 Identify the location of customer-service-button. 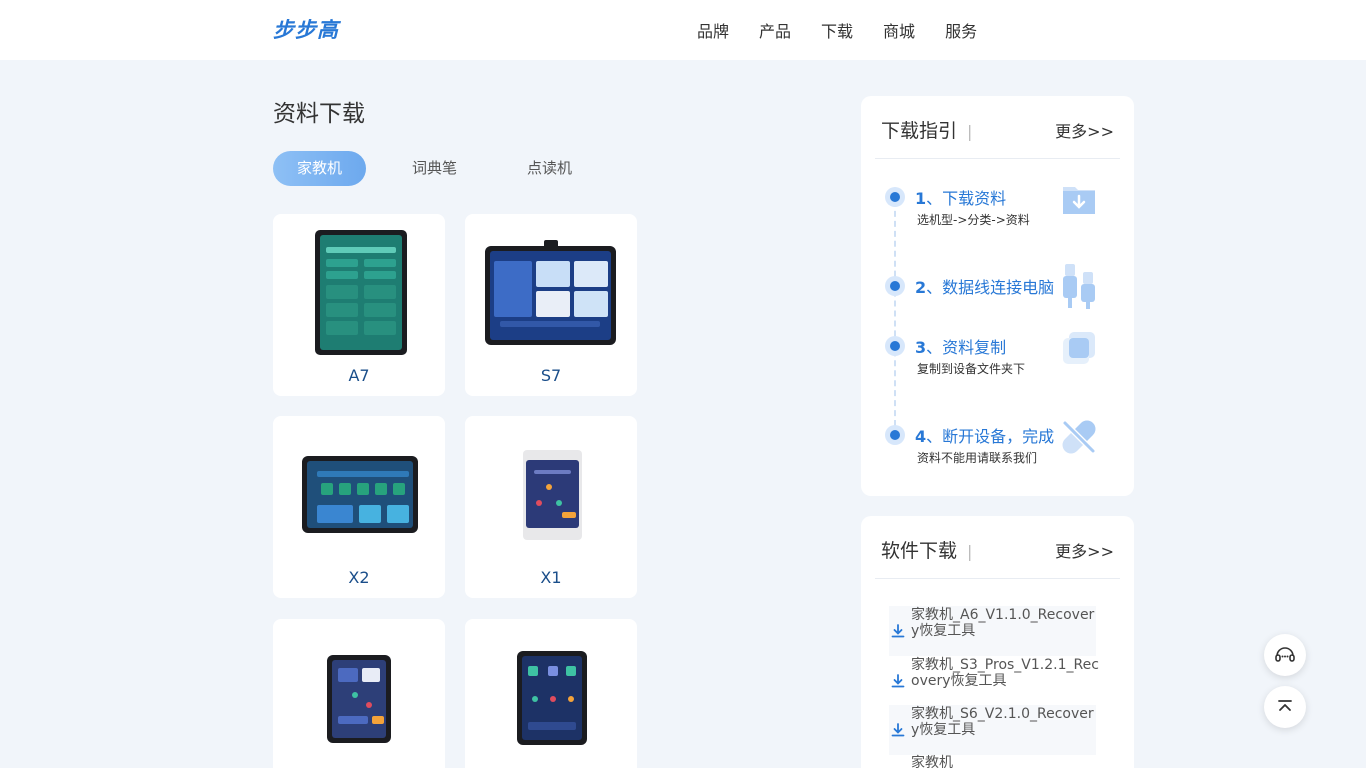
(1285, 655).